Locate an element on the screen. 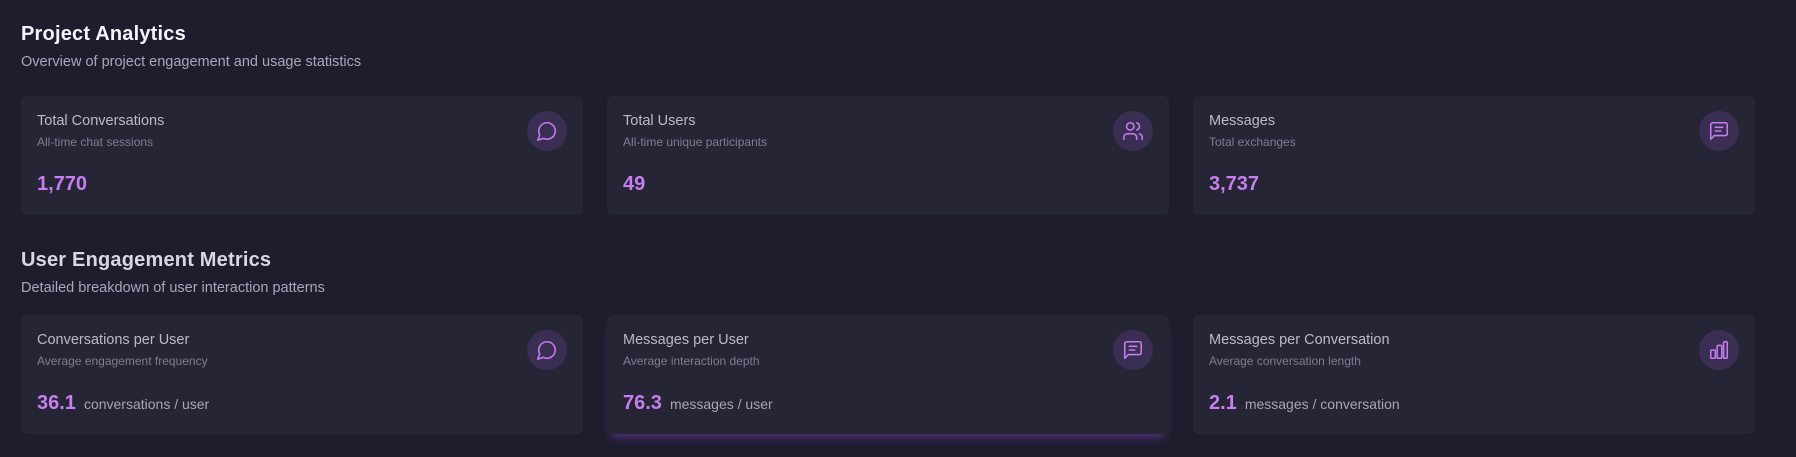 This screenshot has height=457, width=1796. card-value: 3,737 is located at coordinates (1234, 184).